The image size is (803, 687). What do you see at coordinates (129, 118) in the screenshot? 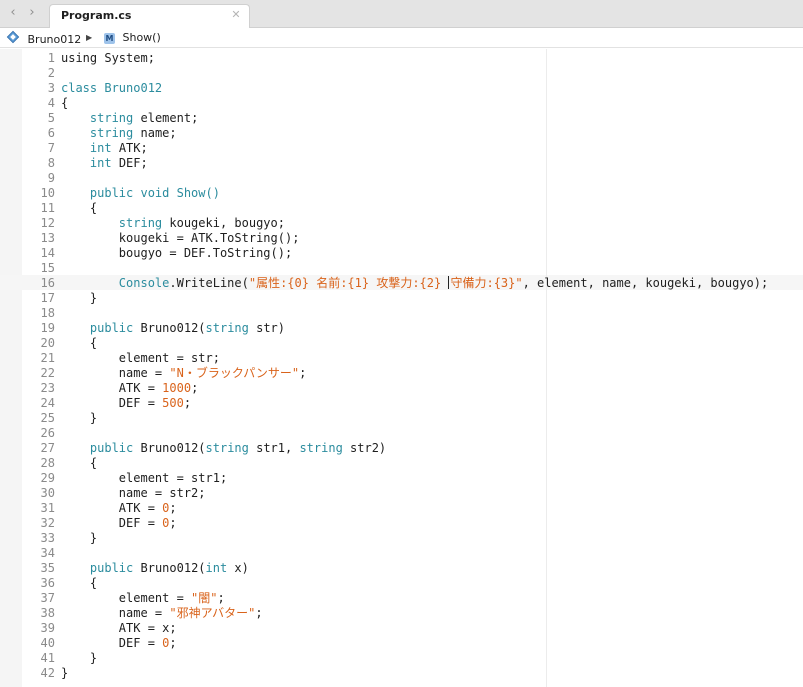
I see `code-text: string element;` at bounding box center [129, 118].